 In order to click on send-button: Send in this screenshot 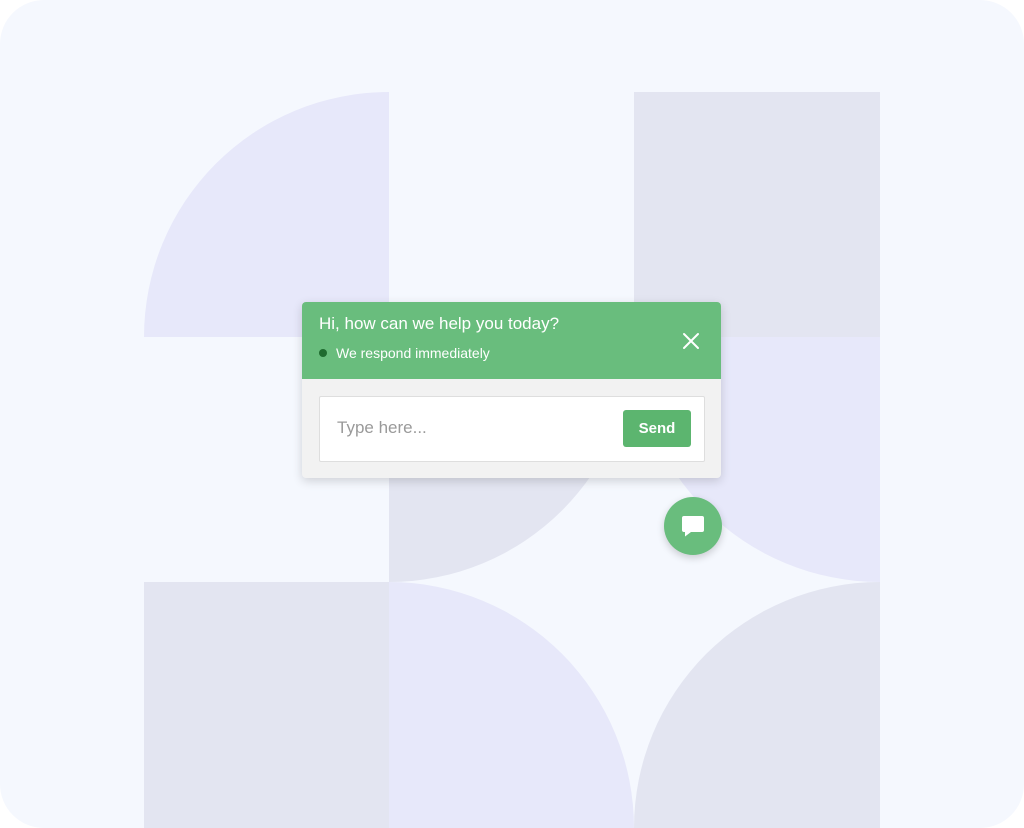, I will do `click(657, 428)`.